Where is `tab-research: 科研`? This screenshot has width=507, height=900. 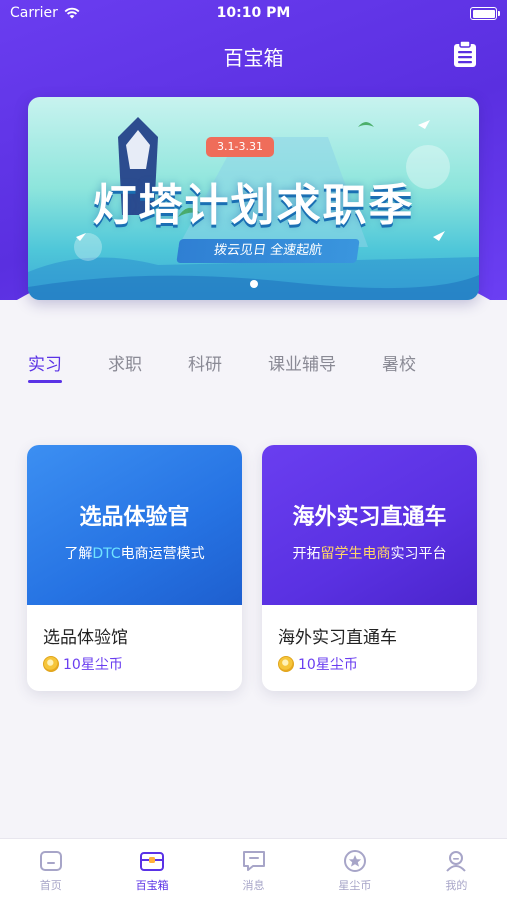 tab-research: 科研 is located at coordinates (205, 362).